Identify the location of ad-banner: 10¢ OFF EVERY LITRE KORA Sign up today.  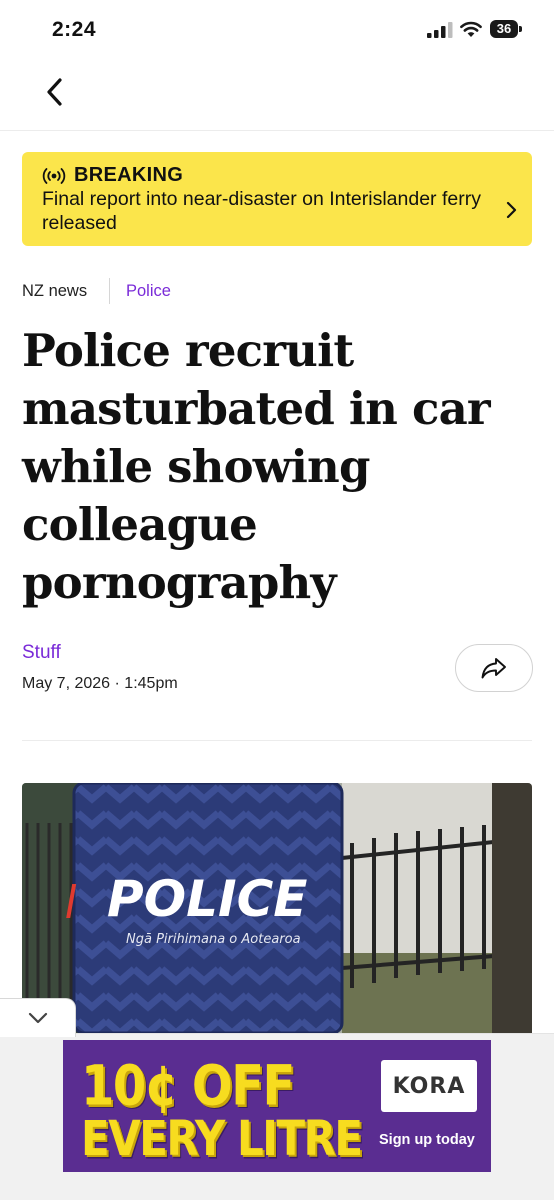
(277, 1106).